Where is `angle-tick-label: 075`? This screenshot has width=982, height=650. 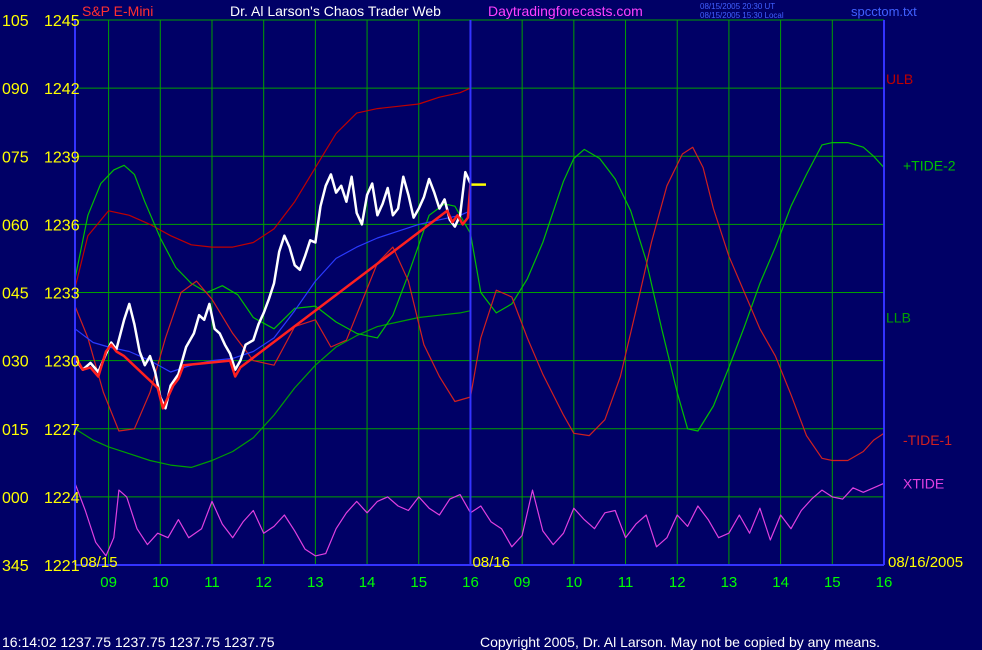
angle-tick-label: 075 is located at coordinates (15, 157).